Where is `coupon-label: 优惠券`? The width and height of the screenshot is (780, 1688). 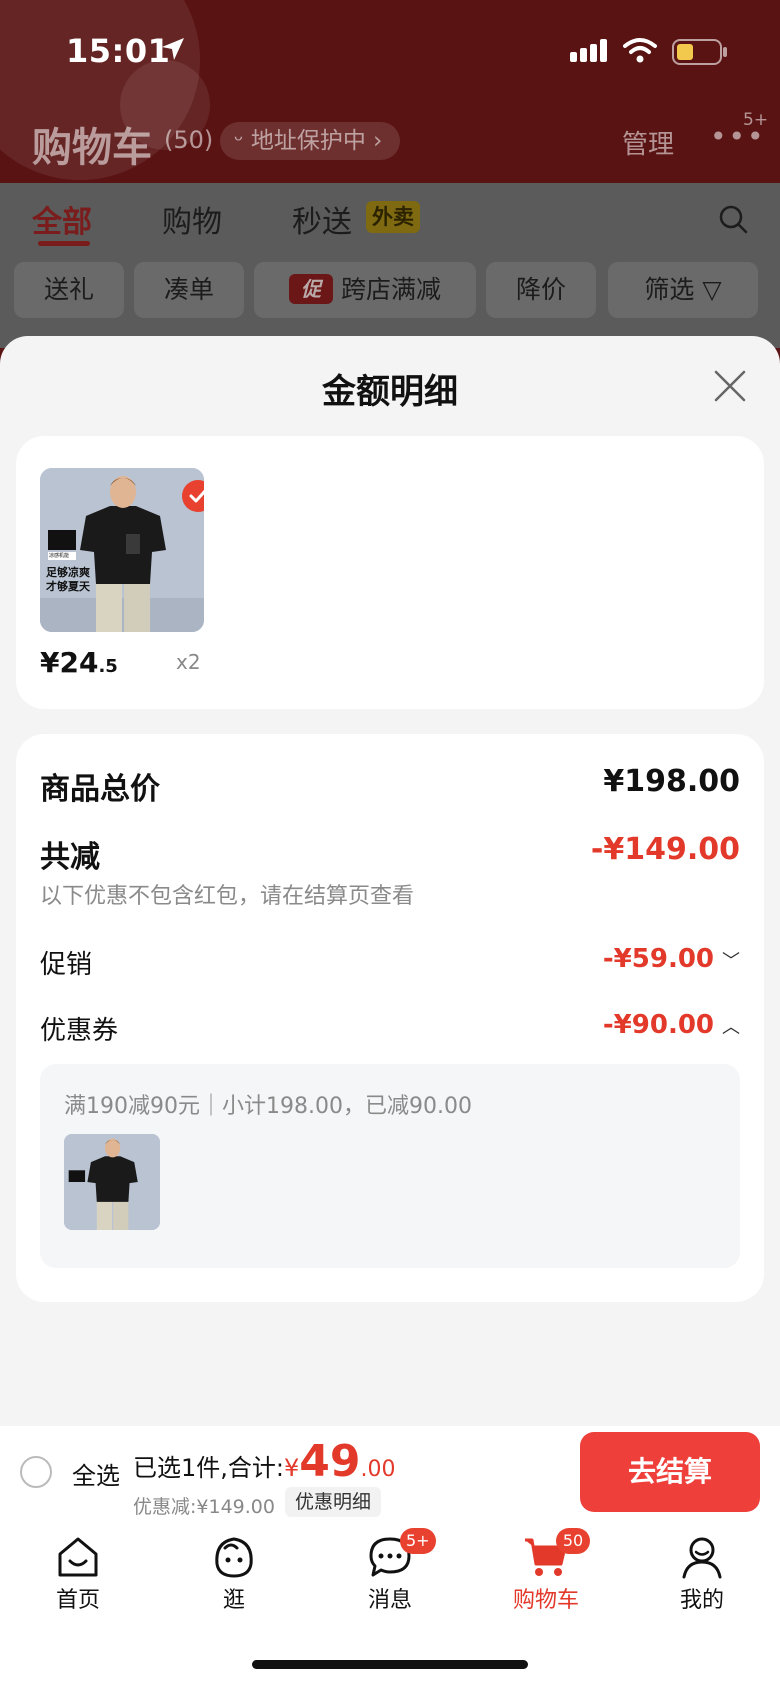
coupon-label: 优惠券 is located at coordinates (79, 1031).